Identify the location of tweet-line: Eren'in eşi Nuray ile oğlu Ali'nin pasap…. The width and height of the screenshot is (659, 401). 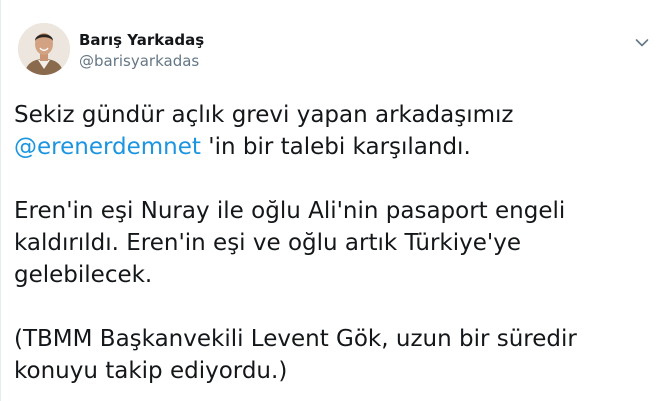
(290, 211).